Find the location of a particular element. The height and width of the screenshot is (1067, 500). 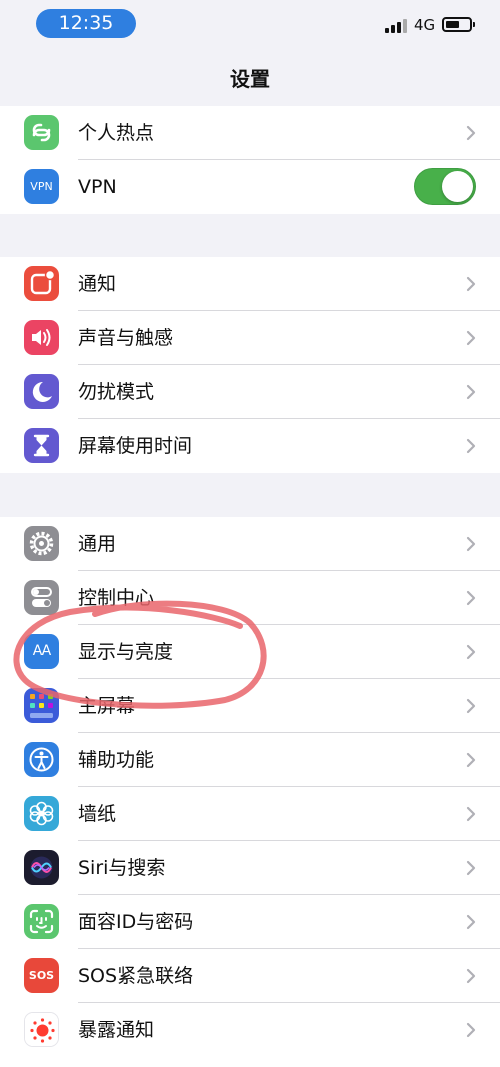

row-label: 个人热点 is located at coordinates (116, 133).